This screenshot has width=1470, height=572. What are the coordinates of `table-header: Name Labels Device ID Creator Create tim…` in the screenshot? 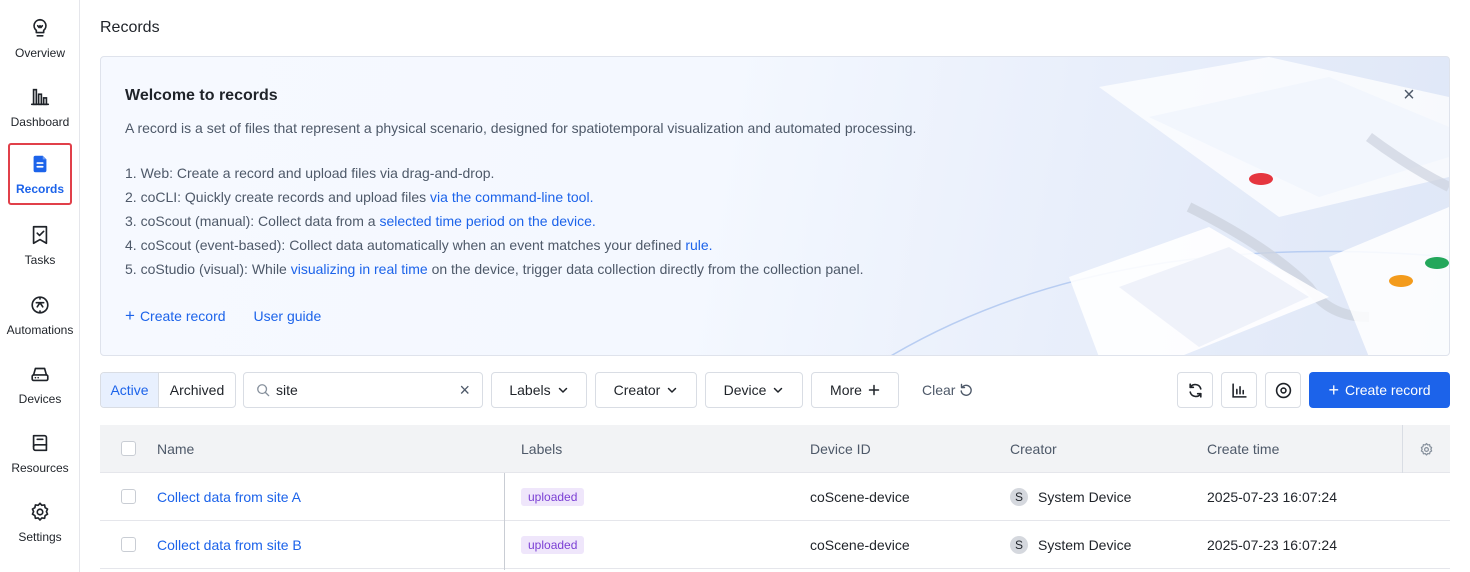 It's located at (775, 449).